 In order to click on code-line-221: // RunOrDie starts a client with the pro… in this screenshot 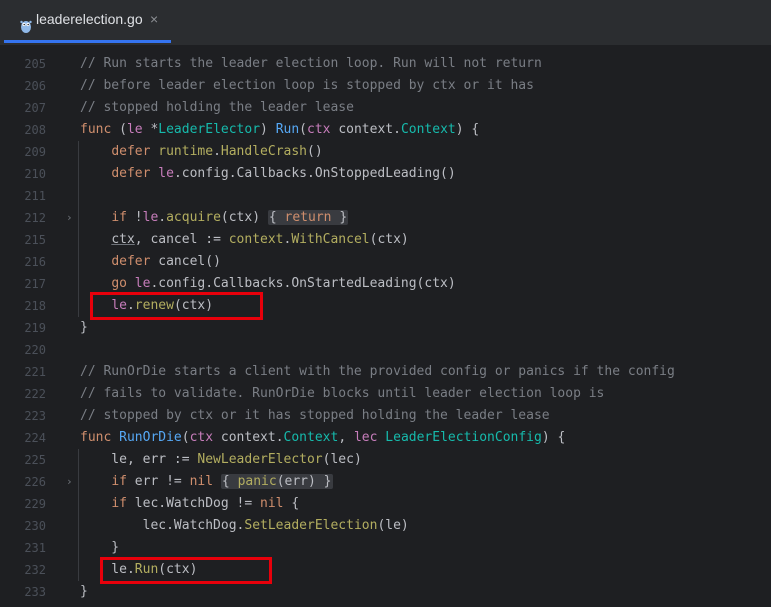, I will do `click(377, 371)`.